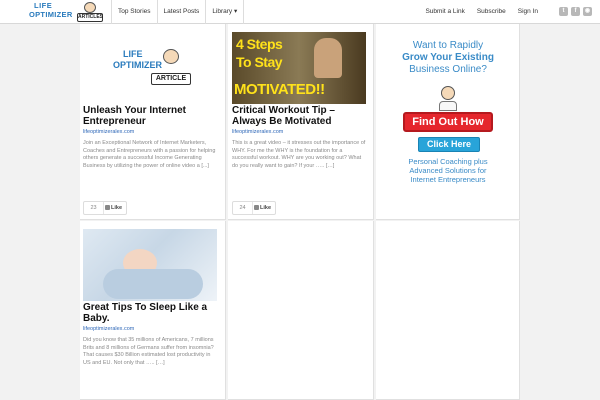 The image size is (600, 400). Describe the element at coordinates (328, 58) in the screenshot. I see `person-photo` at that location.